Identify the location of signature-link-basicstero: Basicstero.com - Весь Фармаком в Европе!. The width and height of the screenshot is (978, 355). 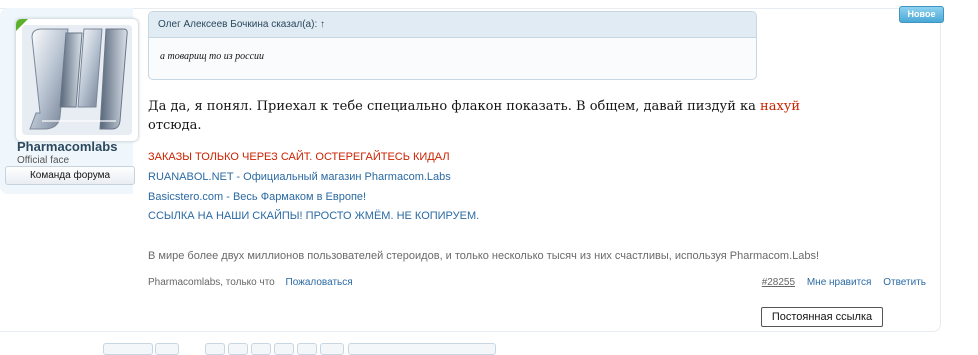
(257, 197).